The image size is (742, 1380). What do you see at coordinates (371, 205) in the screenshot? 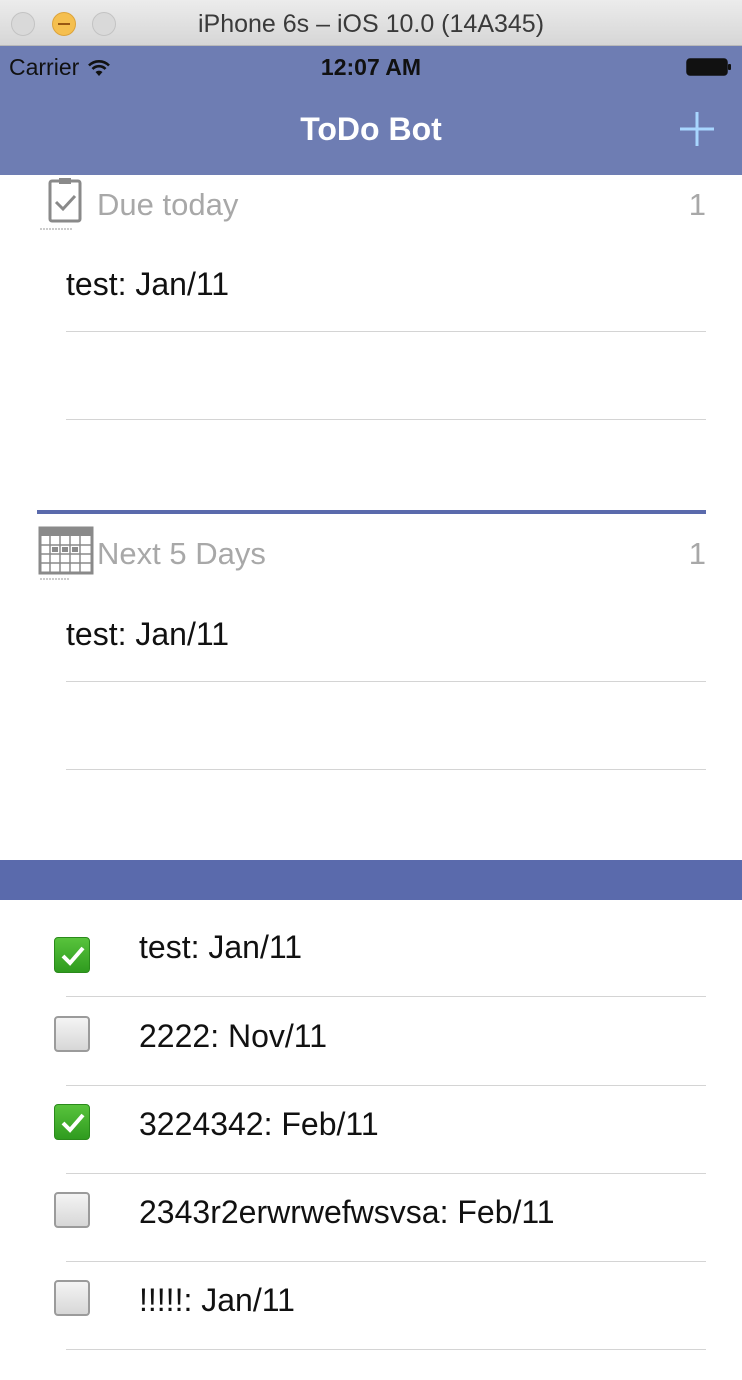
I see `section-header-due-today: Due today 1` at bounding box center [371, 205].